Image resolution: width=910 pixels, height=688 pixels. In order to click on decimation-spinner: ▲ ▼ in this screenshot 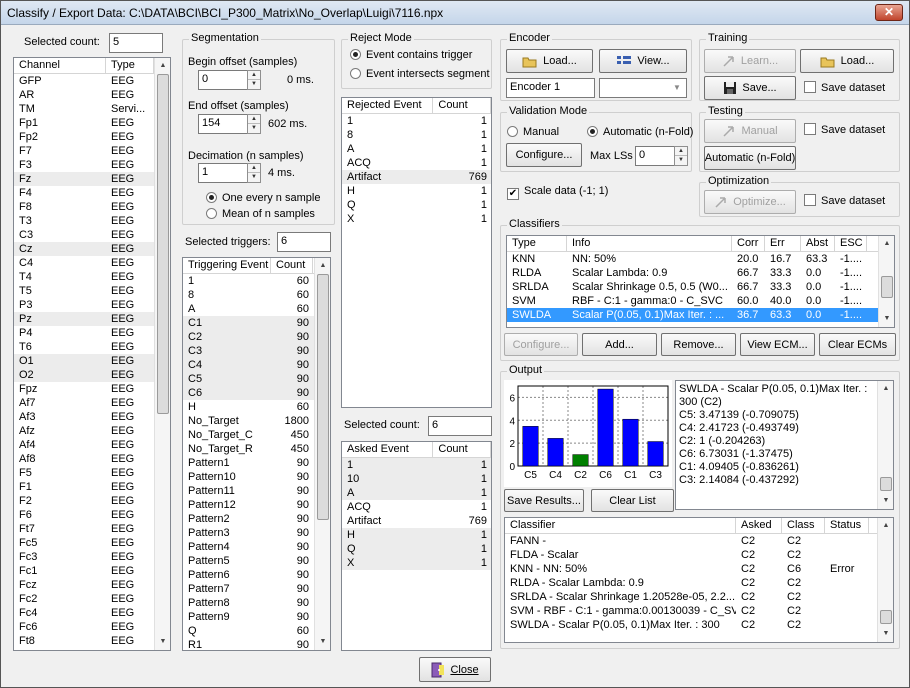, I will do `click(254, 173)`.